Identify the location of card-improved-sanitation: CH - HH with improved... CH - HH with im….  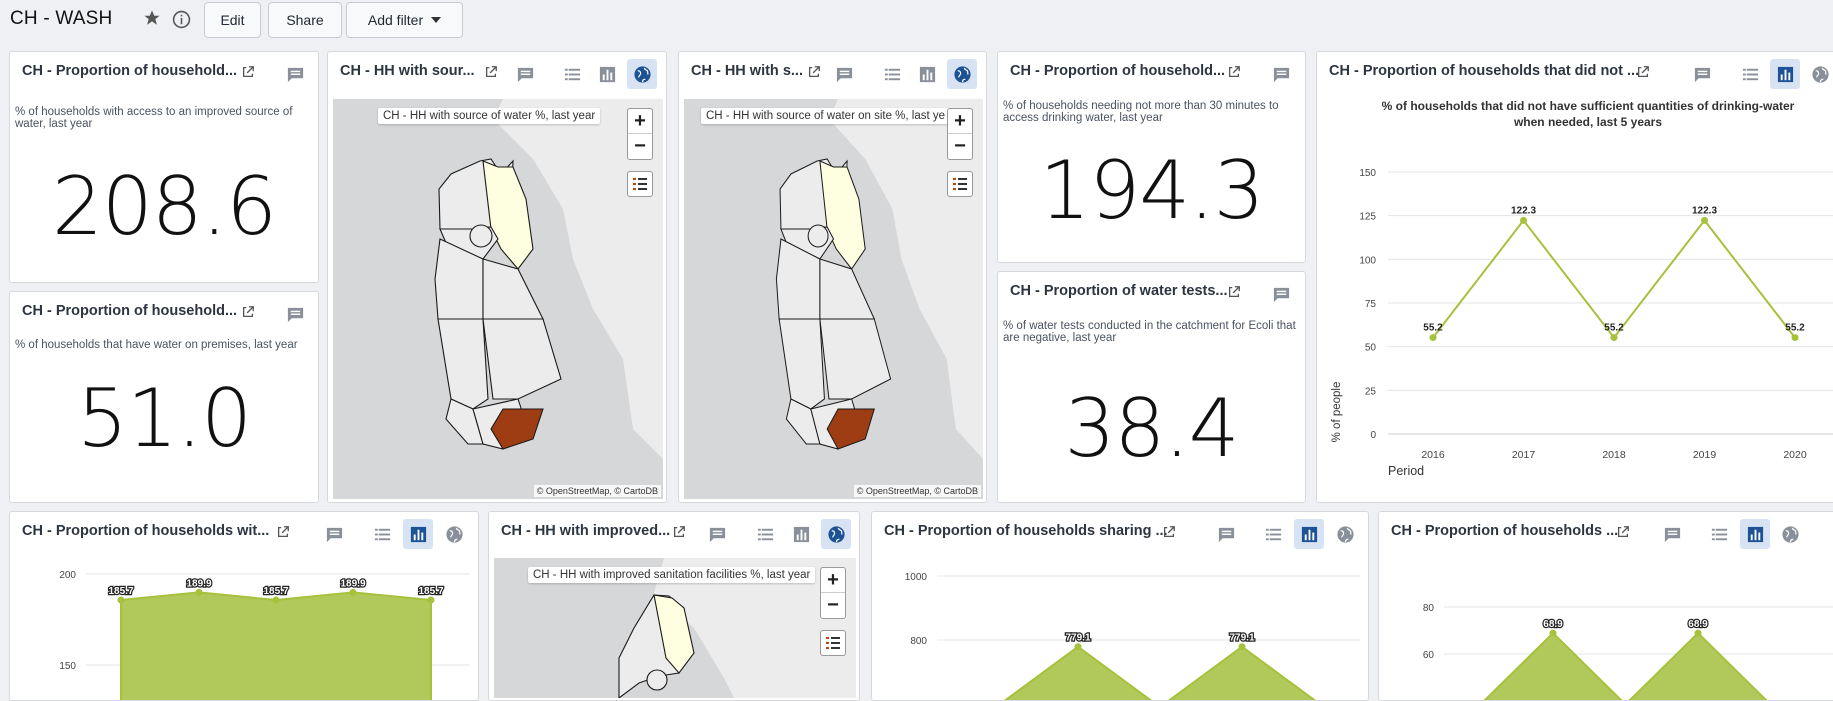
(674, 606).